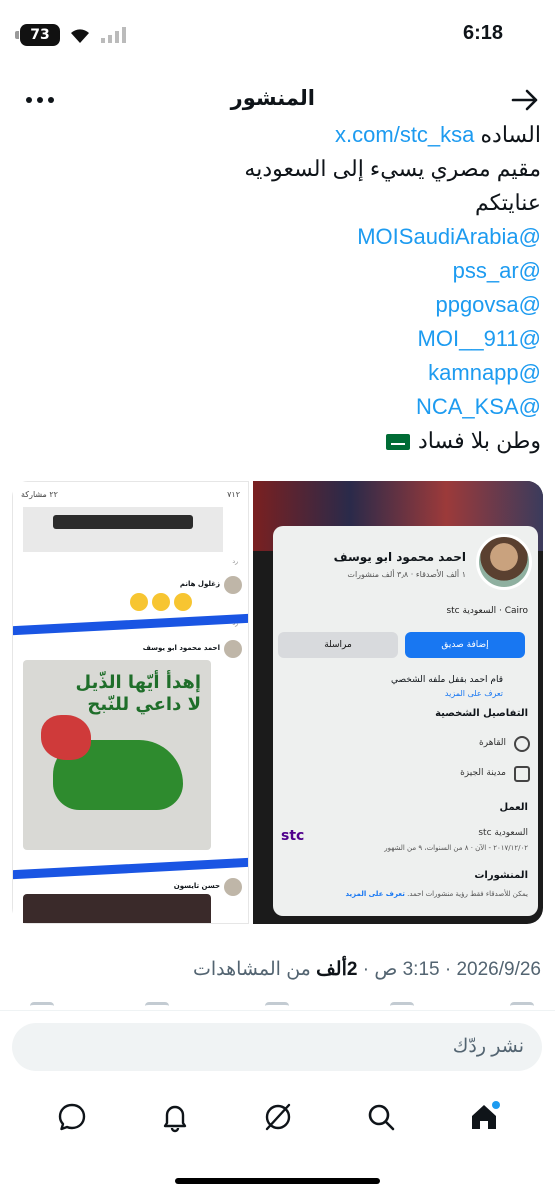 The image size is (555, 1200). What do you see at coordinates (337, 969) in the screenshot?
I see `views-count: 2ألف` at bounding box center [337, 969].